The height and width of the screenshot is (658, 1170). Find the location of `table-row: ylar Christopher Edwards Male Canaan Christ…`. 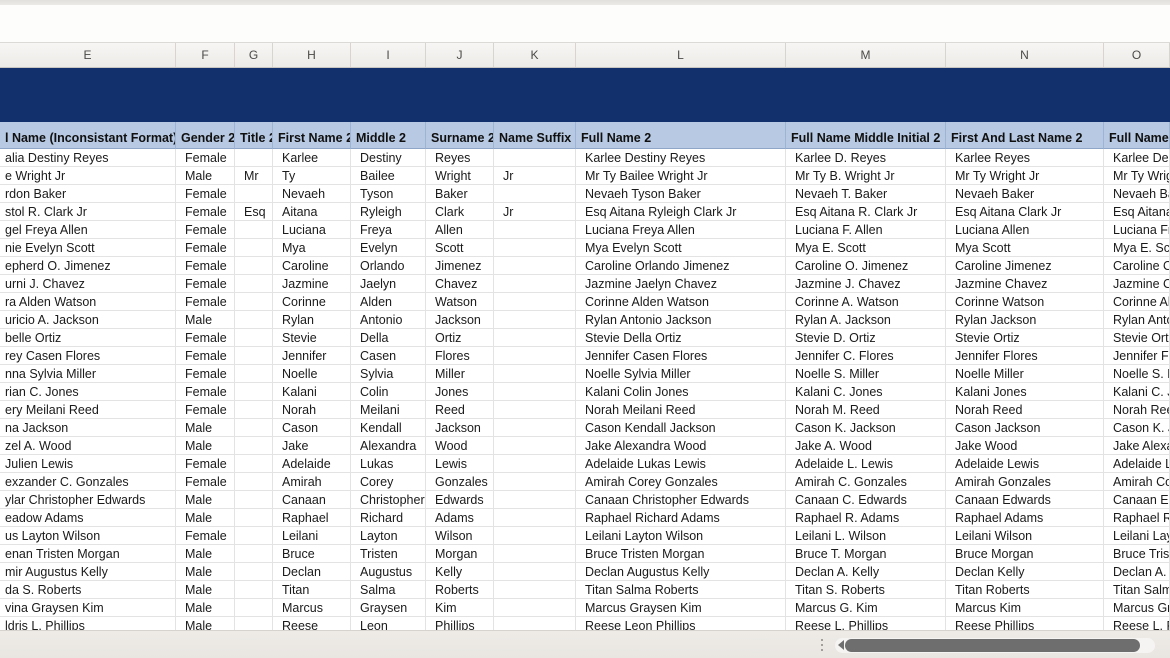

table-row: ylar Christopher Edwards Male Canaan Christ… is located at coordinates (585, 500).